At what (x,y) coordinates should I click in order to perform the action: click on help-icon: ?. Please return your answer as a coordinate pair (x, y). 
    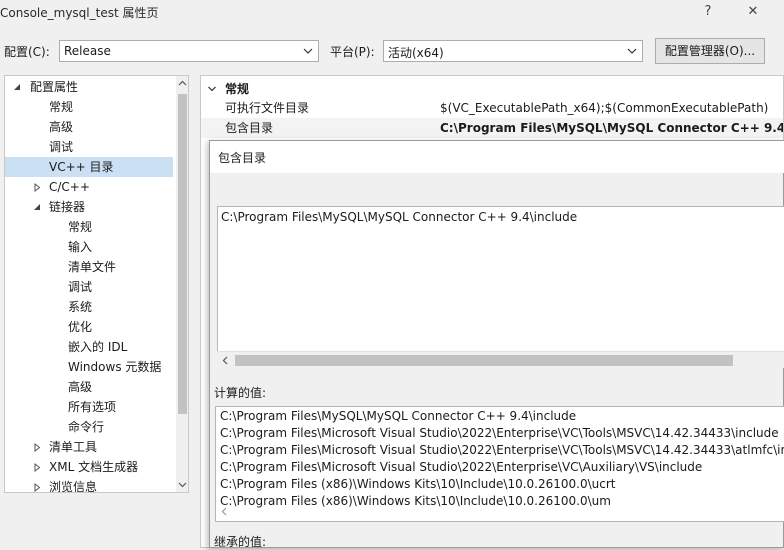
    Looking at the image, I should click on (708, 12).